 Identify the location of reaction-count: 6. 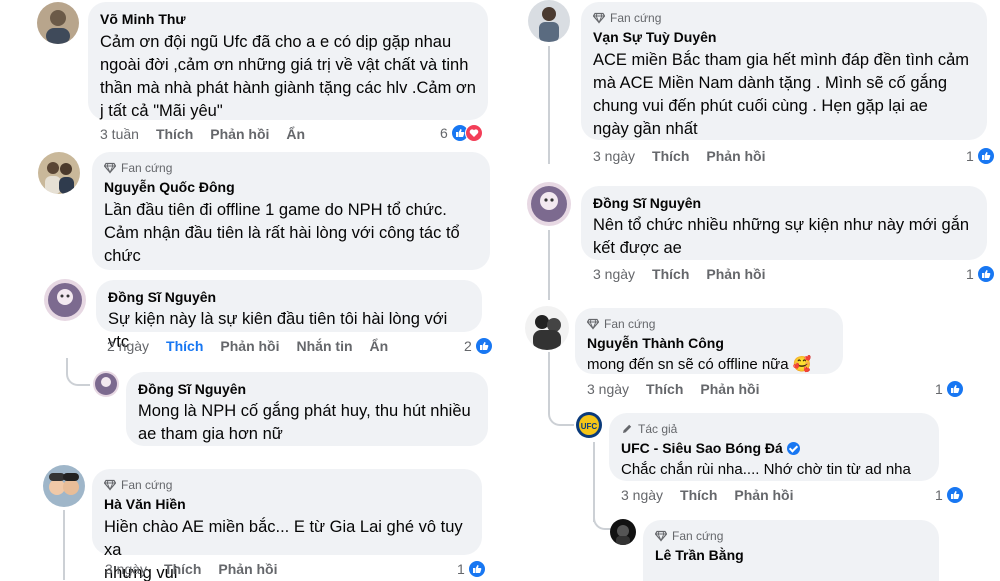
(444, 133).